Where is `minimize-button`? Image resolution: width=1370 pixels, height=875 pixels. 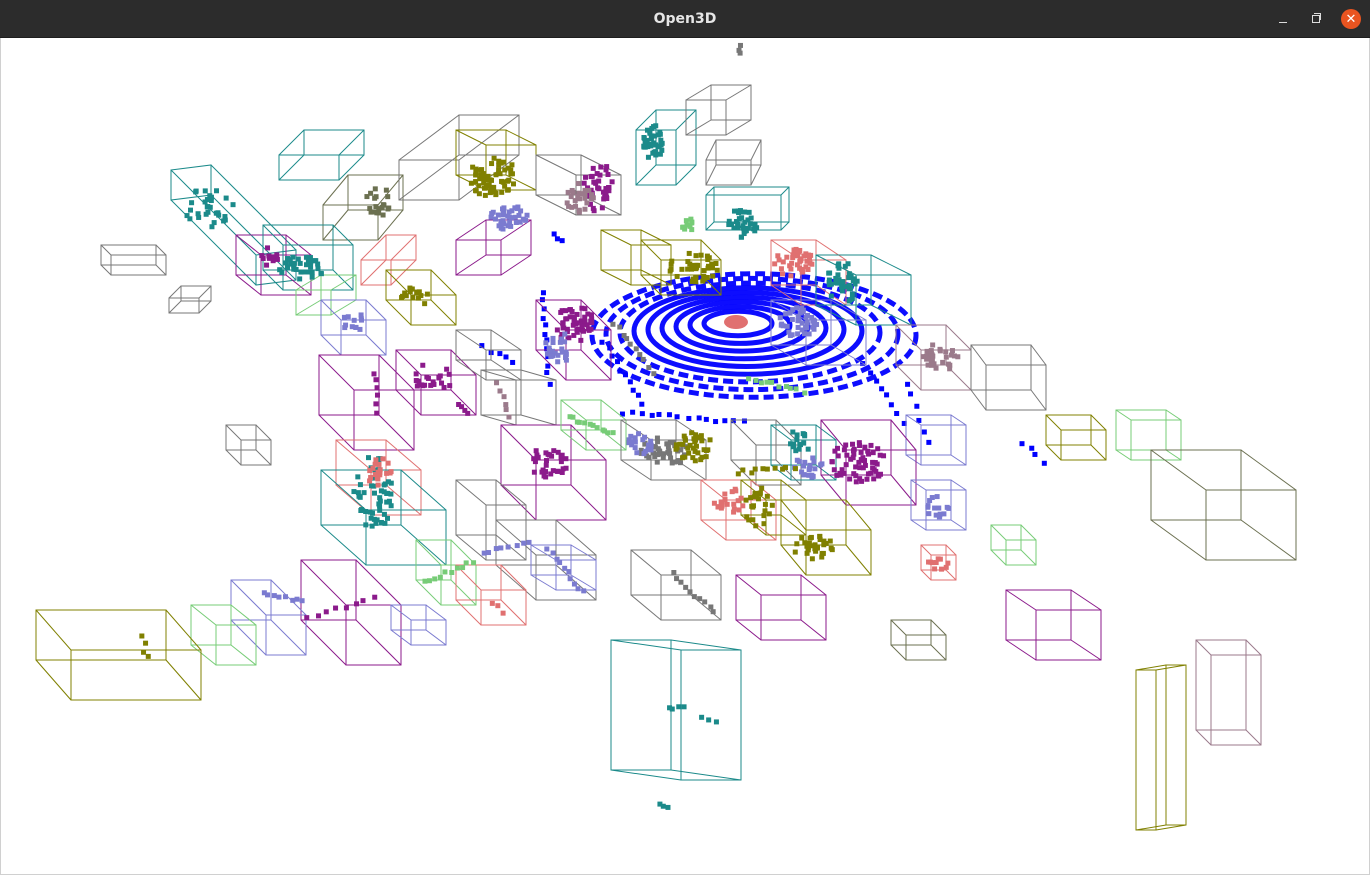
minimize-button is located at coordinates (1283, 19).